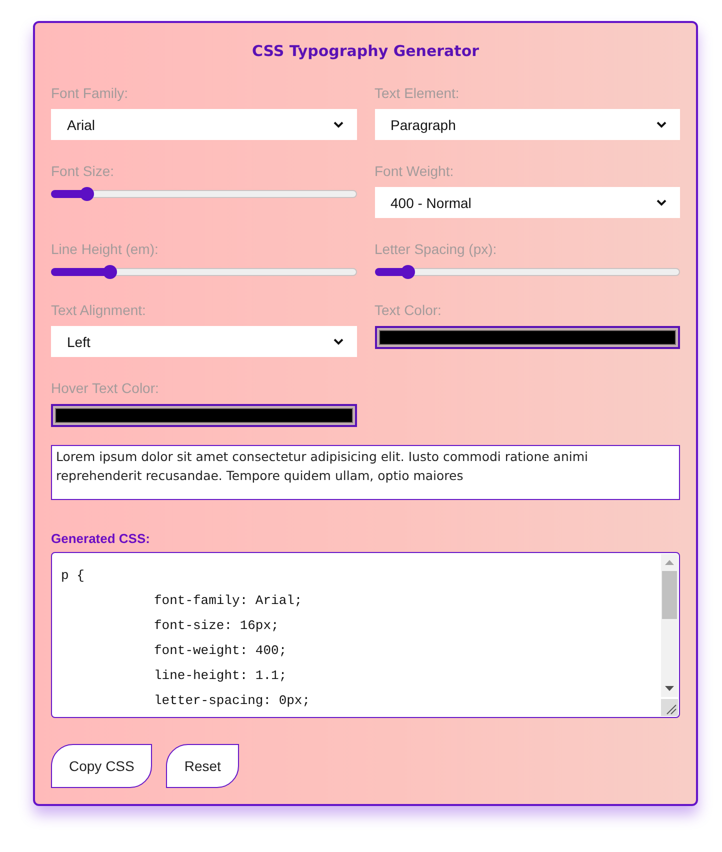  Describe the element at coordinates (89, 93) in the screenshot. I see `field-label: Font Family:` at that location.